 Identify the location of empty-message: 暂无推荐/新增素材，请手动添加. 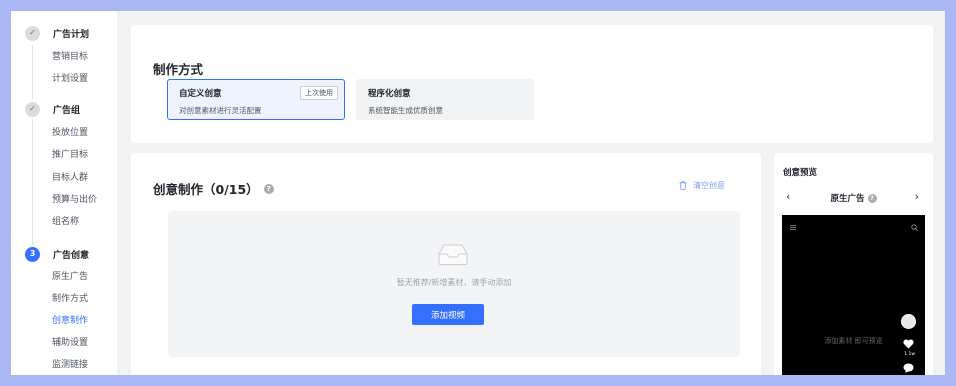
(454, 282).